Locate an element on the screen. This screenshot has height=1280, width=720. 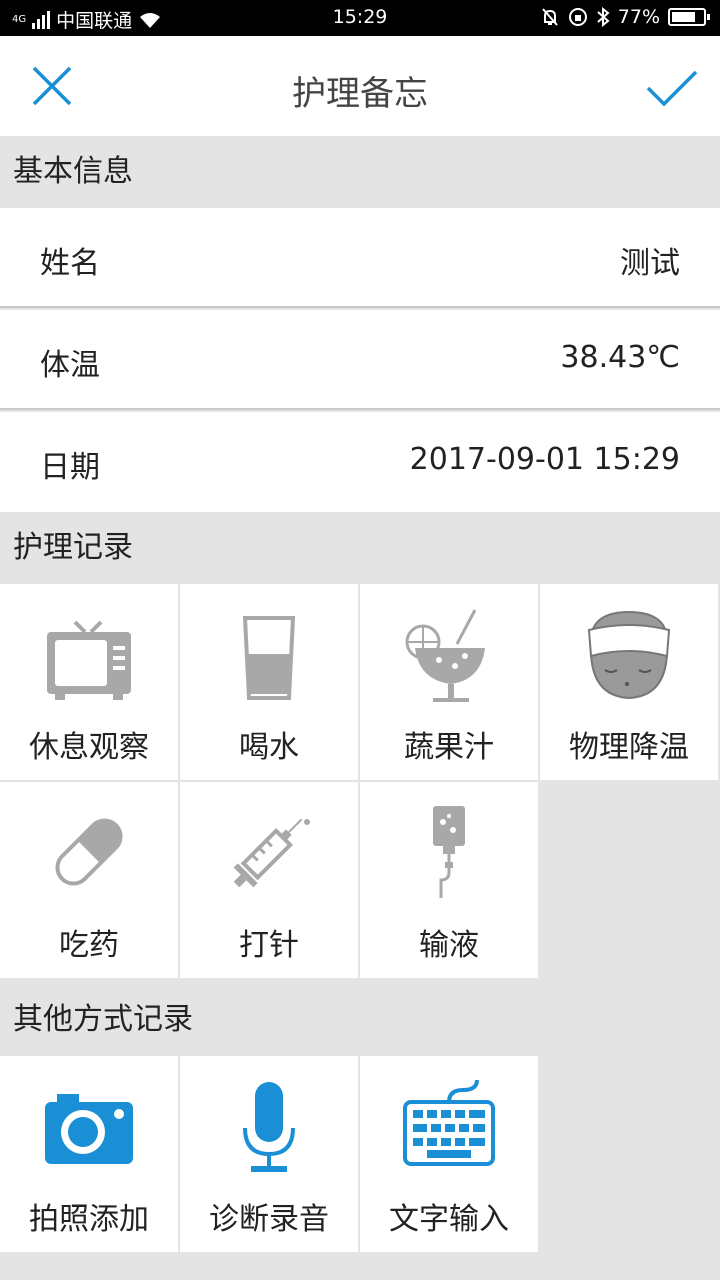
care-item-label: 物理降温 is located at coordinates (629, 747).